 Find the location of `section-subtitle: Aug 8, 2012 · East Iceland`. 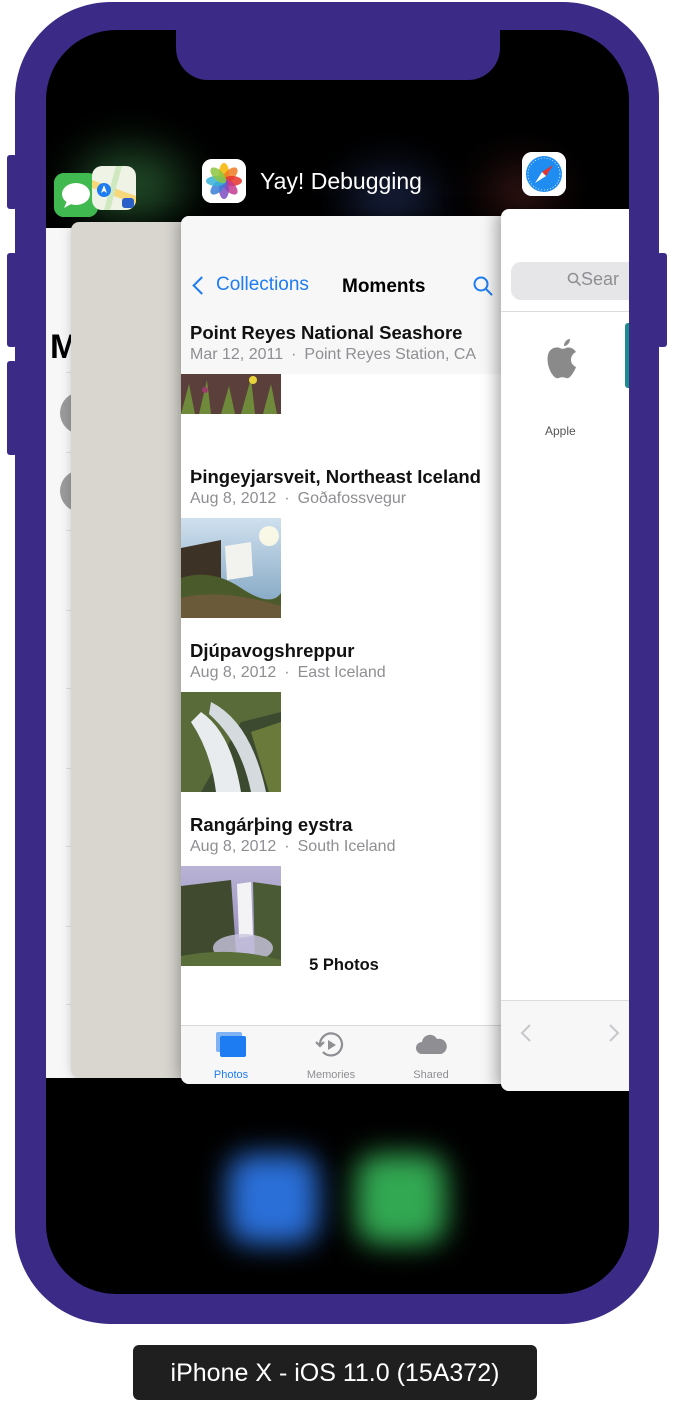

section-subtitle: Aug 8, 2012 · East Iceland is located at coordinates (288, 673).